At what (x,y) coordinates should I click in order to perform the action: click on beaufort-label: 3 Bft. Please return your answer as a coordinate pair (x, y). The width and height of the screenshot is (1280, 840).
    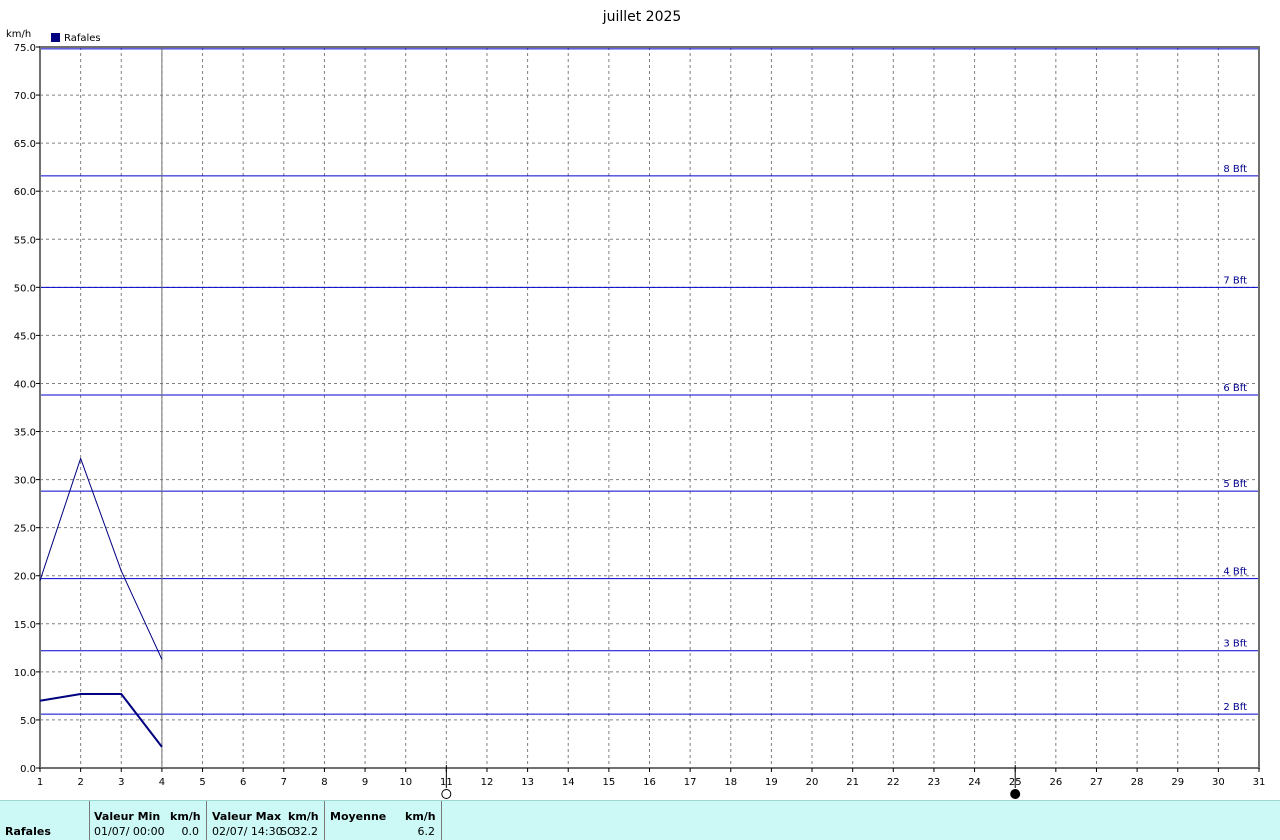
    Looking at the image, I should click on (1235, 644).